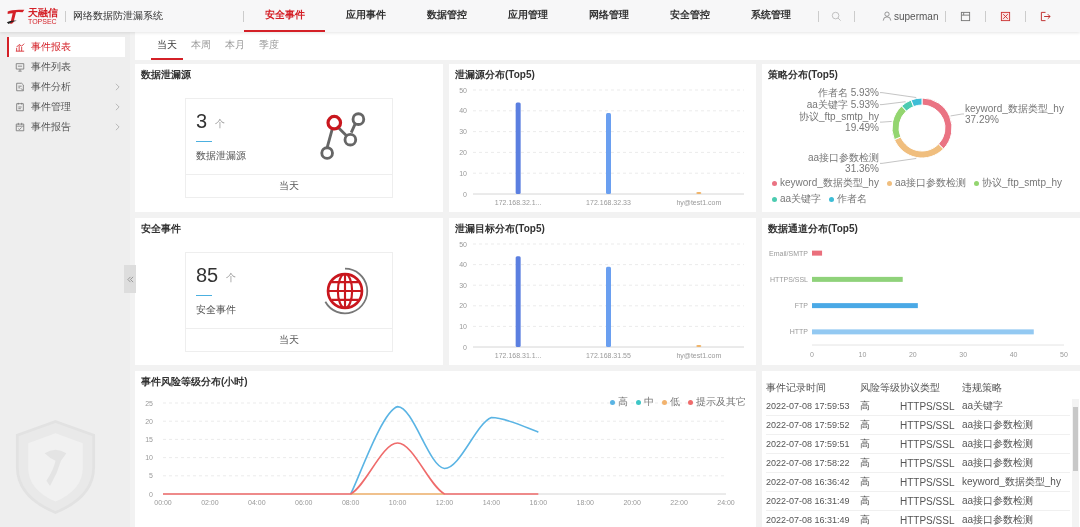 Image resolution: width=1080 pixels, height=527 pixels. Describe the element at coordinates (66, 67) in the screenshot. I see `sidebar-item: 事件列表` at that location.